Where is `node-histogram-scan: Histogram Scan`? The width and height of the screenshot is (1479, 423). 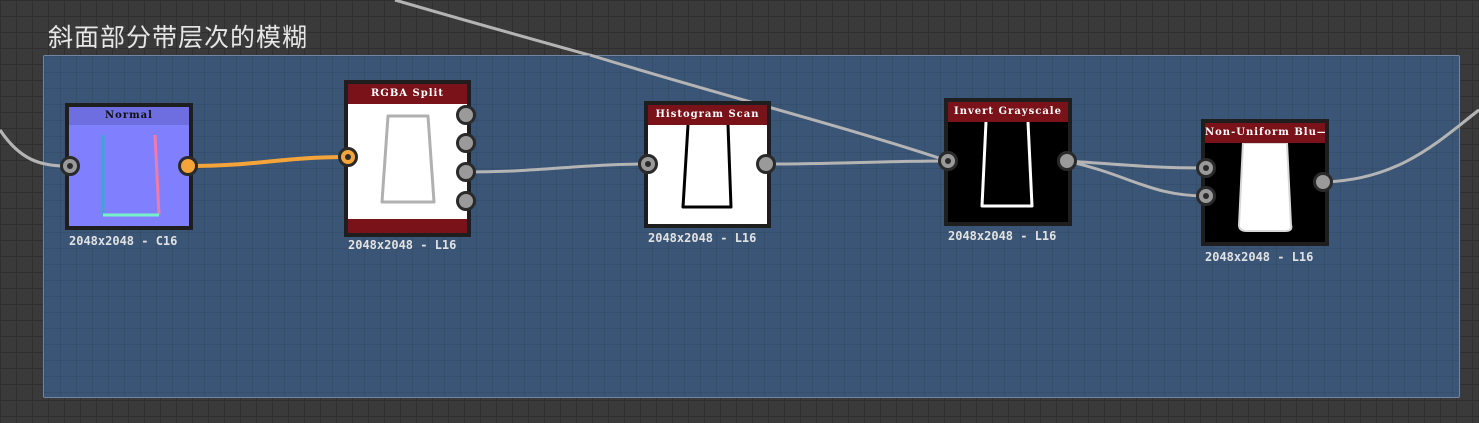 node-histogram-scan: Histogram Scan is located at coordinates (707, 164).